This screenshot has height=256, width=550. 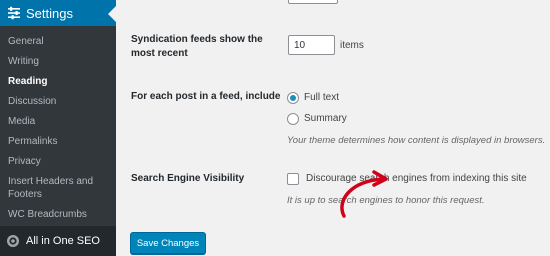 I want to click on menu-settings: Settings, so click(x=58, y=13).